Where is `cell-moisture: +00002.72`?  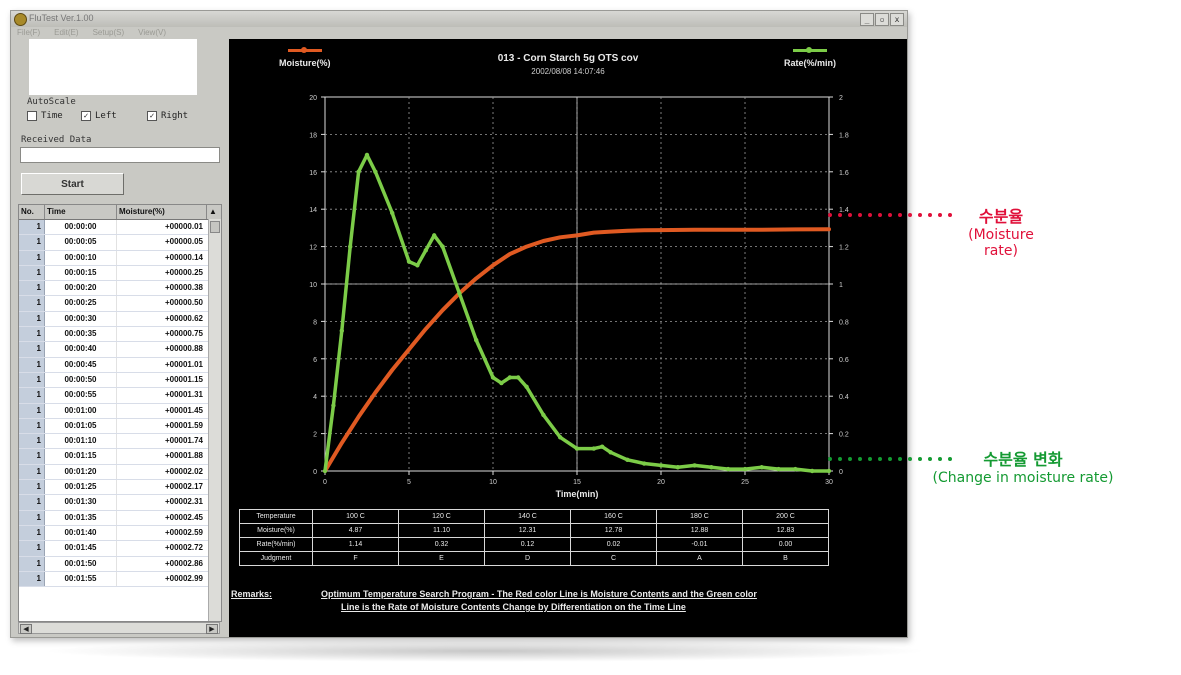 cell-moisture: +00002.72 is located at coordinates (183, 548).